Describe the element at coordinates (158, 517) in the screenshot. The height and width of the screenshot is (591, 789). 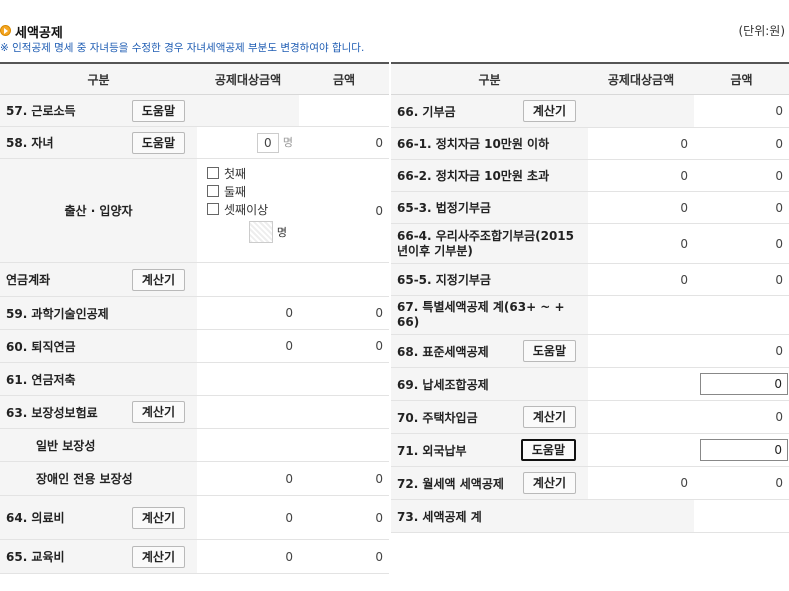
I see `calc-button-64: 계산기` at that location.